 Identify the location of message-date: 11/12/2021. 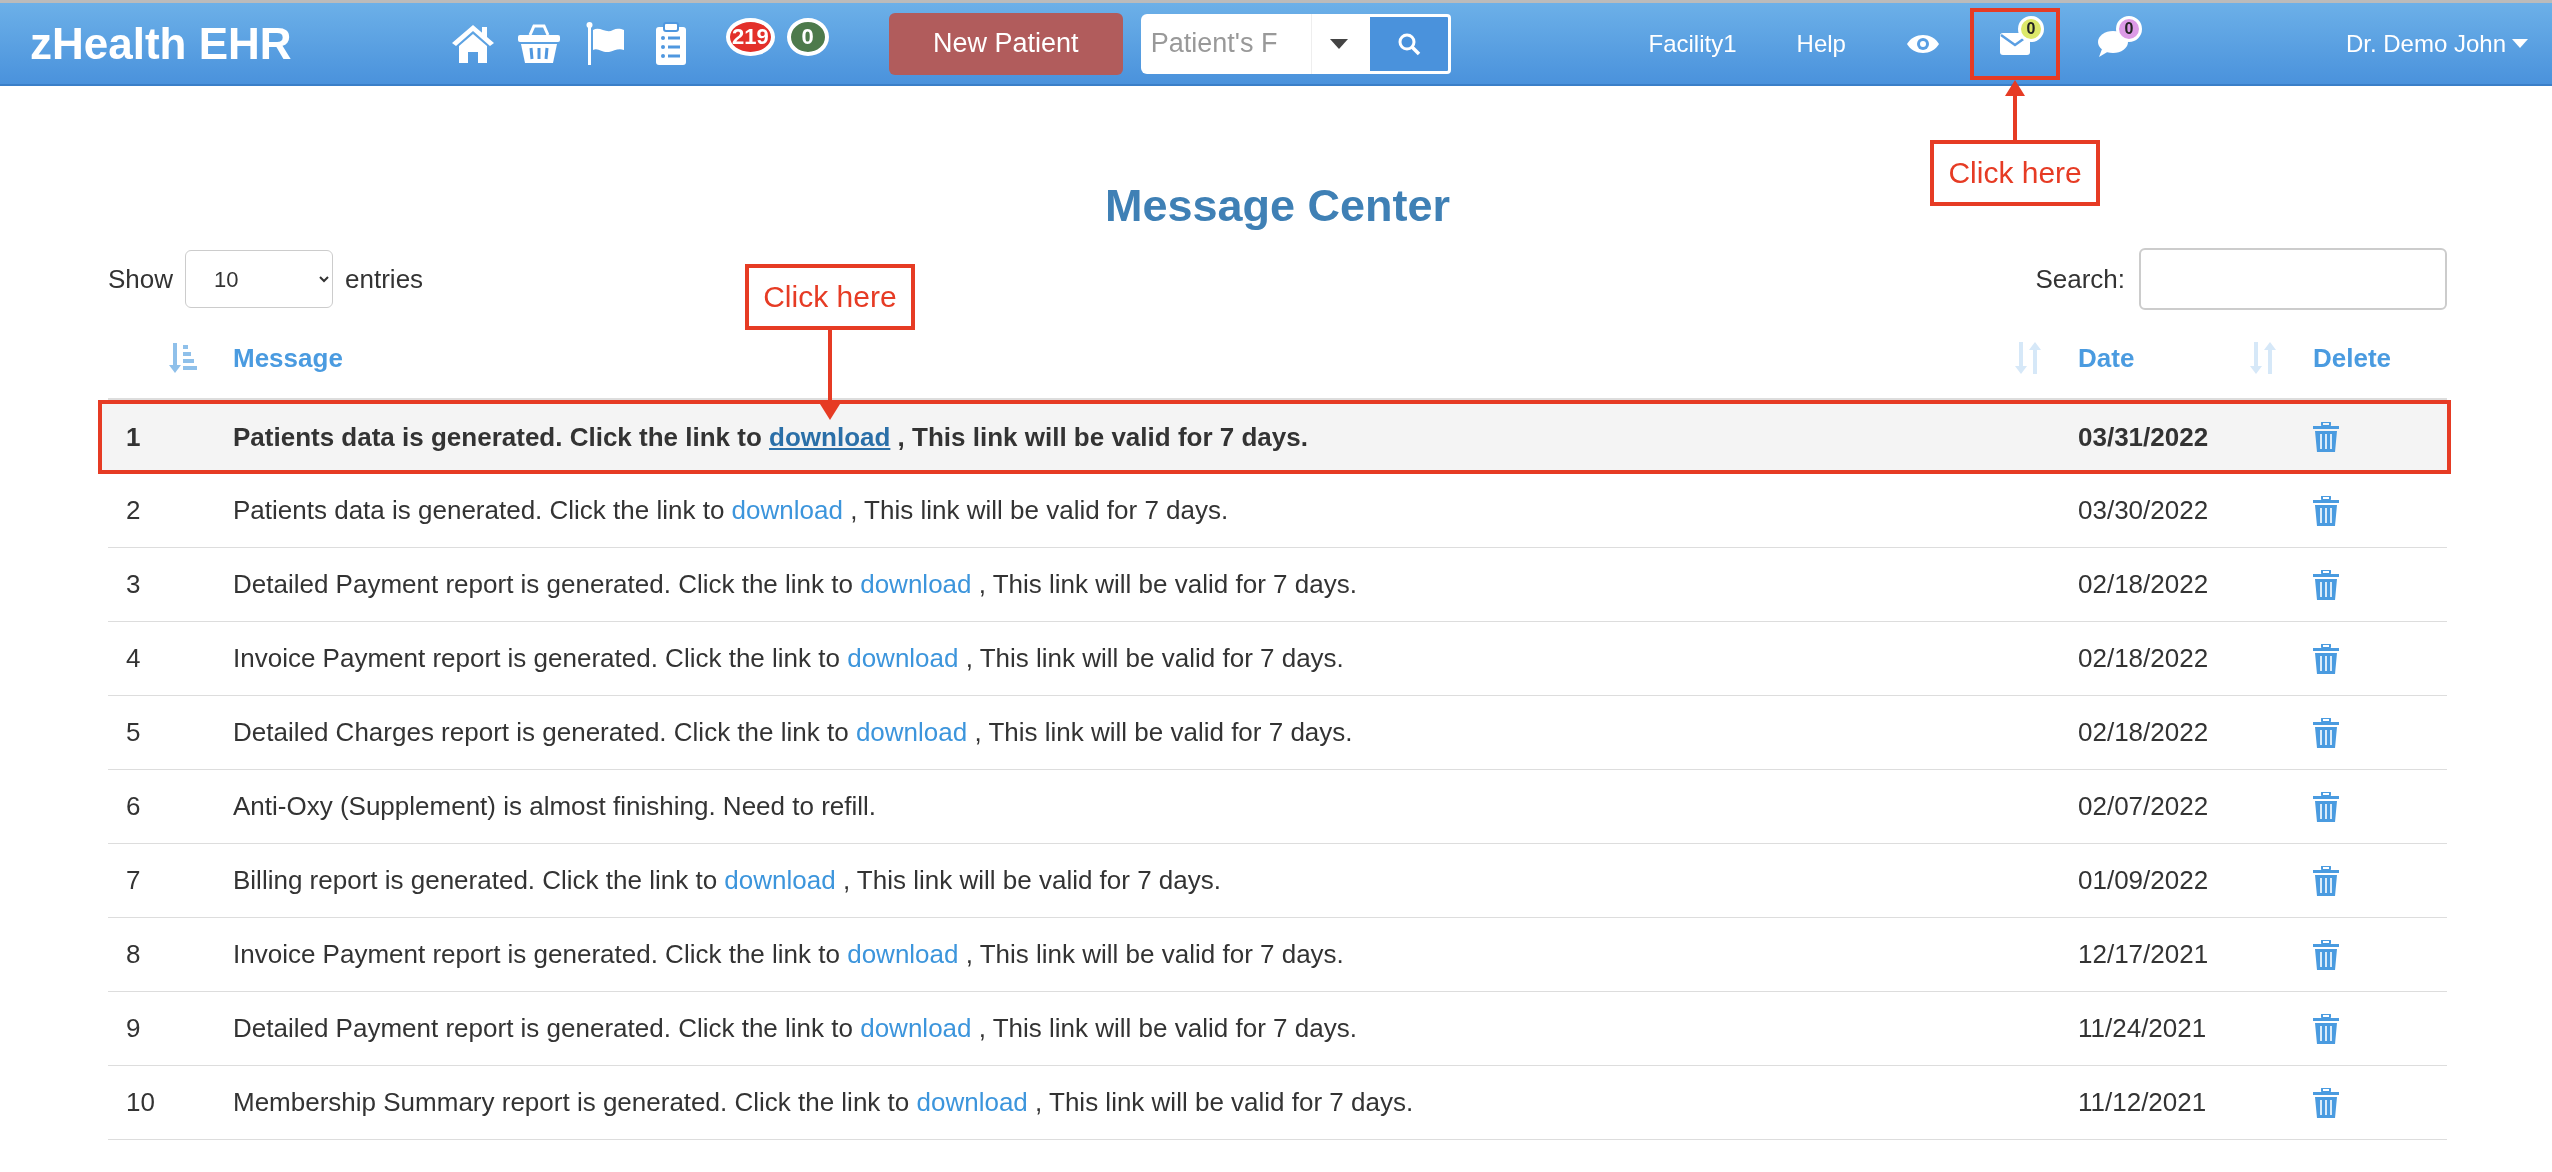
(2142, 1102).